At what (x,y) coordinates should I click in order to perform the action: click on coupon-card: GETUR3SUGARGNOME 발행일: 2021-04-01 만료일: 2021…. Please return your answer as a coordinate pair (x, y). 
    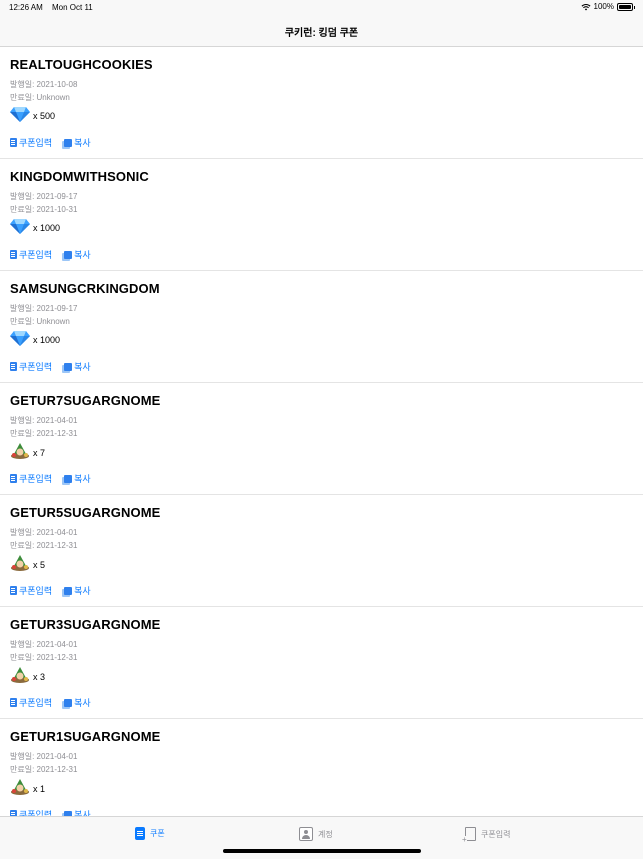
    Looking at the image, I should click on (321, 663).